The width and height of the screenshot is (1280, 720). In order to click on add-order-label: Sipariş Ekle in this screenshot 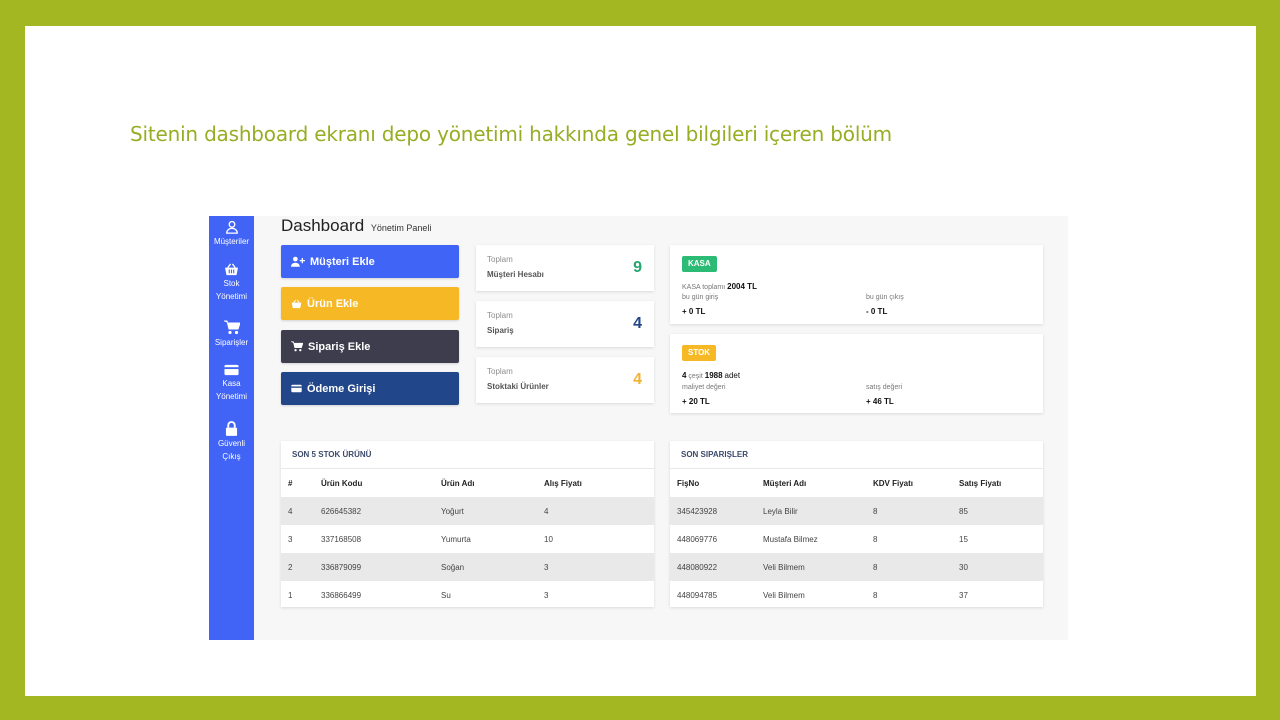, I will do `click(339, 346)`.